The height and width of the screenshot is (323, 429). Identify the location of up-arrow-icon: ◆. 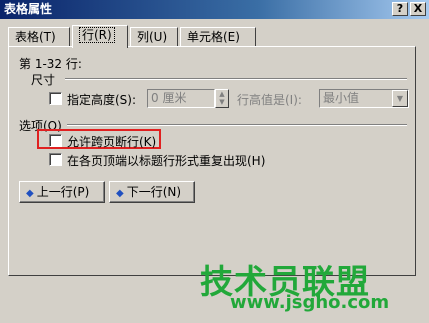
(30, 193).